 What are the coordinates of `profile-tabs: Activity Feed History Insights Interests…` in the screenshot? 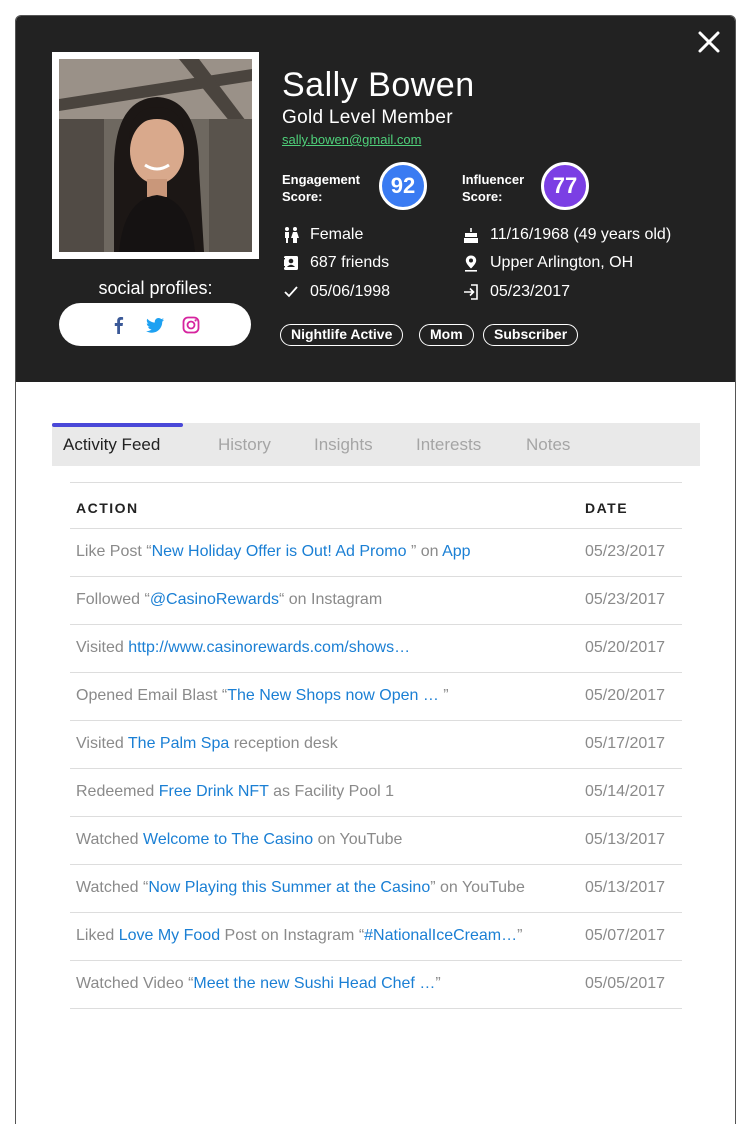 It's located at (376, 444).